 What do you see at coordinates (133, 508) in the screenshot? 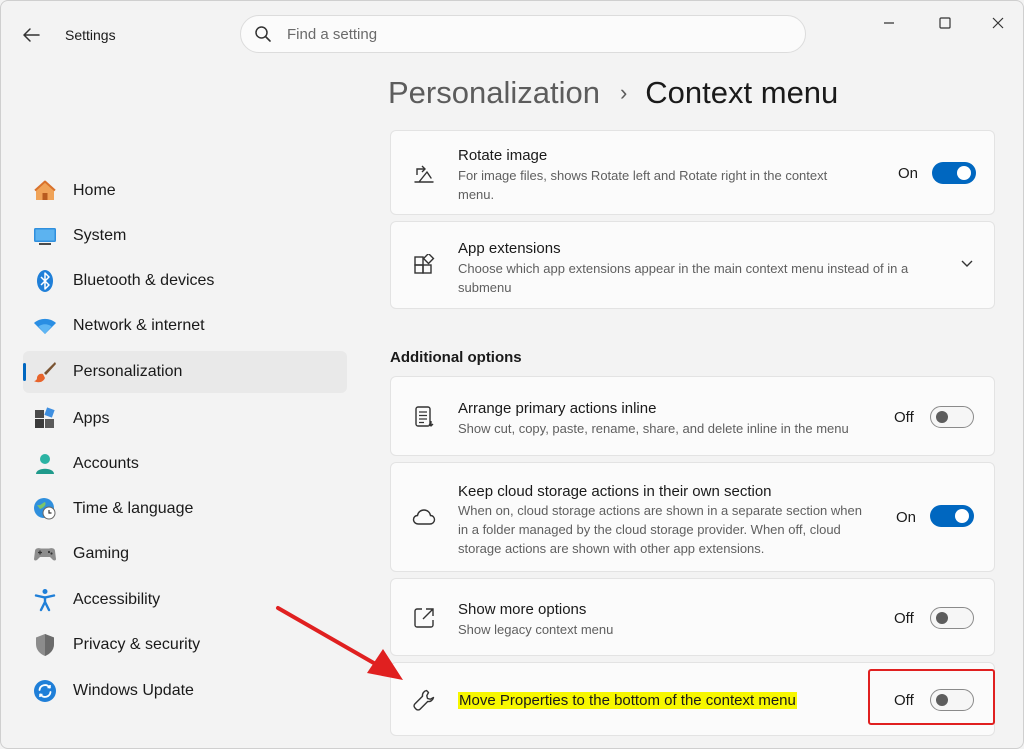
I see `sidebar-item-label: Time & language` at bounding box center [133, 508].